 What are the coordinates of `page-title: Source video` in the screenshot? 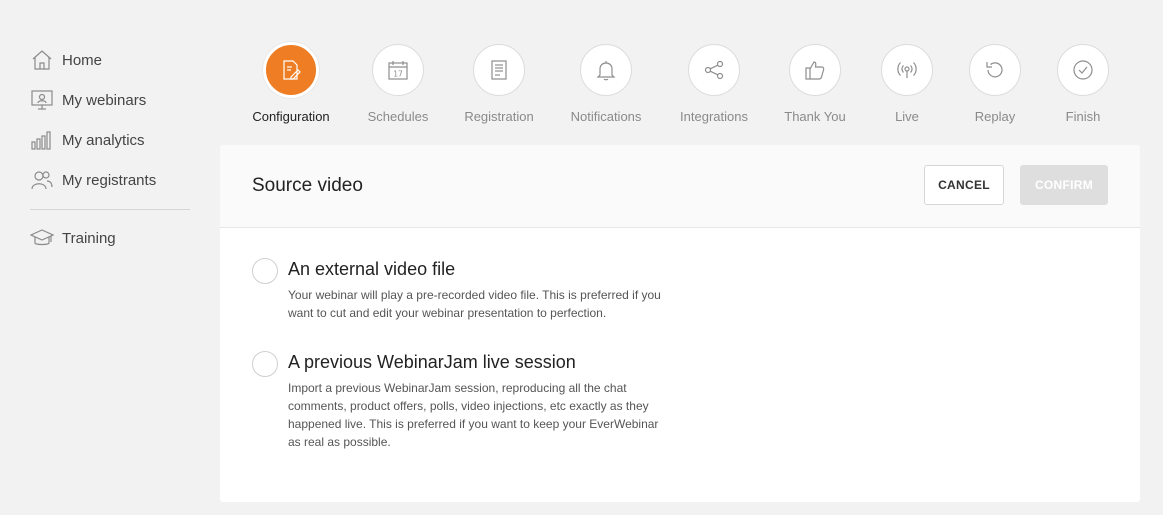 It's located at (307, 185).